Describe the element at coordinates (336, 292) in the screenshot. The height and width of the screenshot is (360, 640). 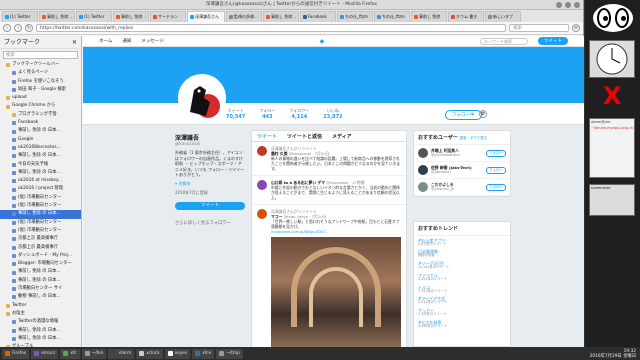
I see `tweet-image` at that location.